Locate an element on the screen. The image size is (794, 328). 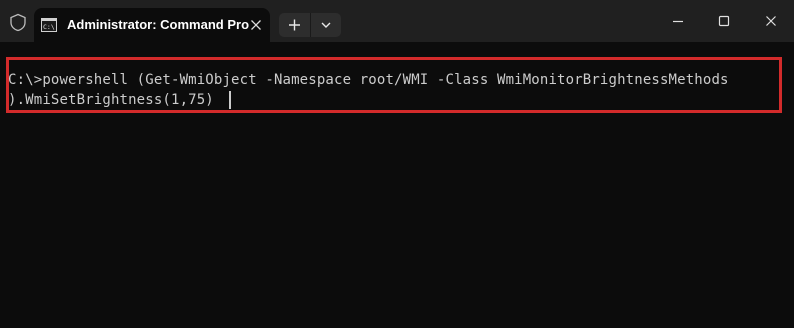
shield-icon is located at coordinates (18, 22).